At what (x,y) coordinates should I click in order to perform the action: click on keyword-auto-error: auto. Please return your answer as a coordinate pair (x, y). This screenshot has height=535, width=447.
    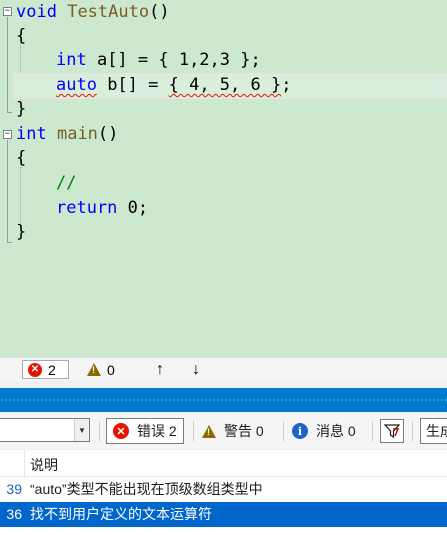
    Looking at the image, I should click on (76, 85).